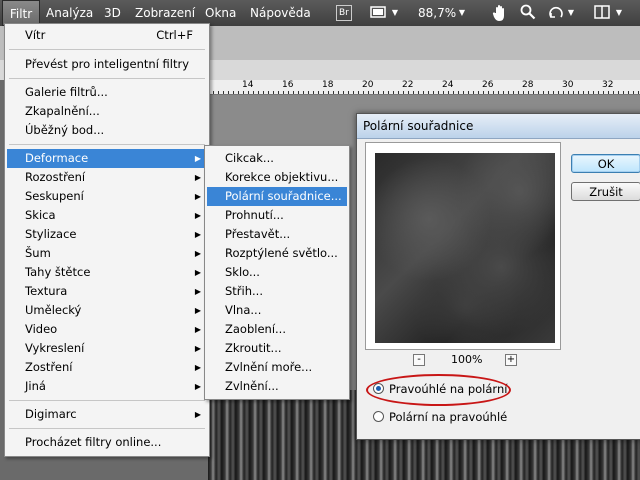  I want to click on view-extras-icon, so click(378, 13).